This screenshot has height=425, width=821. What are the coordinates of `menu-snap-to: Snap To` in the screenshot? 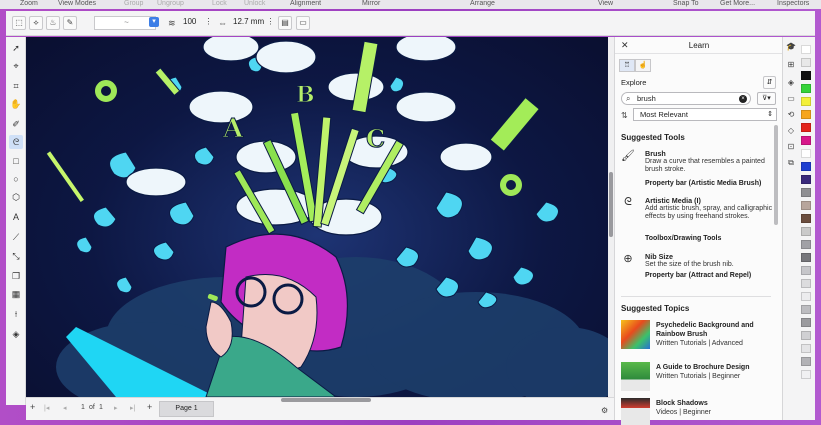 It's located at (686, 3).